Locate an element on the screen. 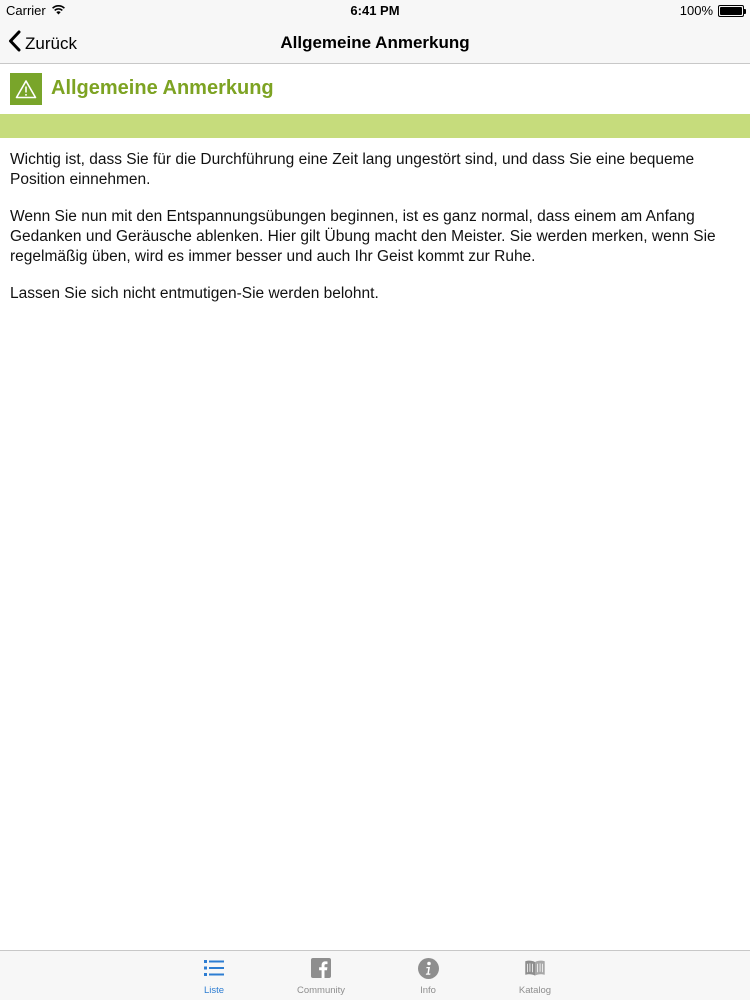 The width and height of the screenshot is (750, 1000). section-title: Allgemeine Anmerkung is located at coordinates (162, 88).